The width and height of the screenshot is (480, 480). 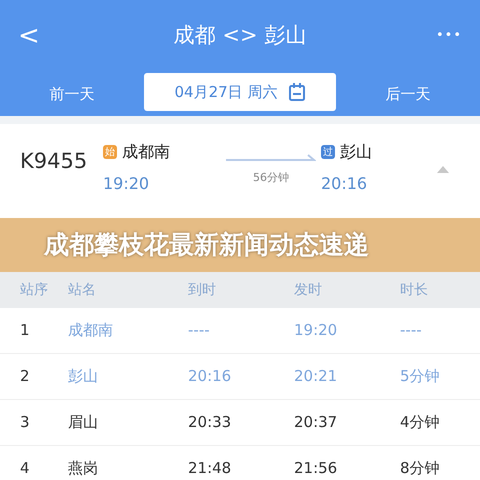 I want to click on table-cell-text: 2, so click(x=25, y=377).